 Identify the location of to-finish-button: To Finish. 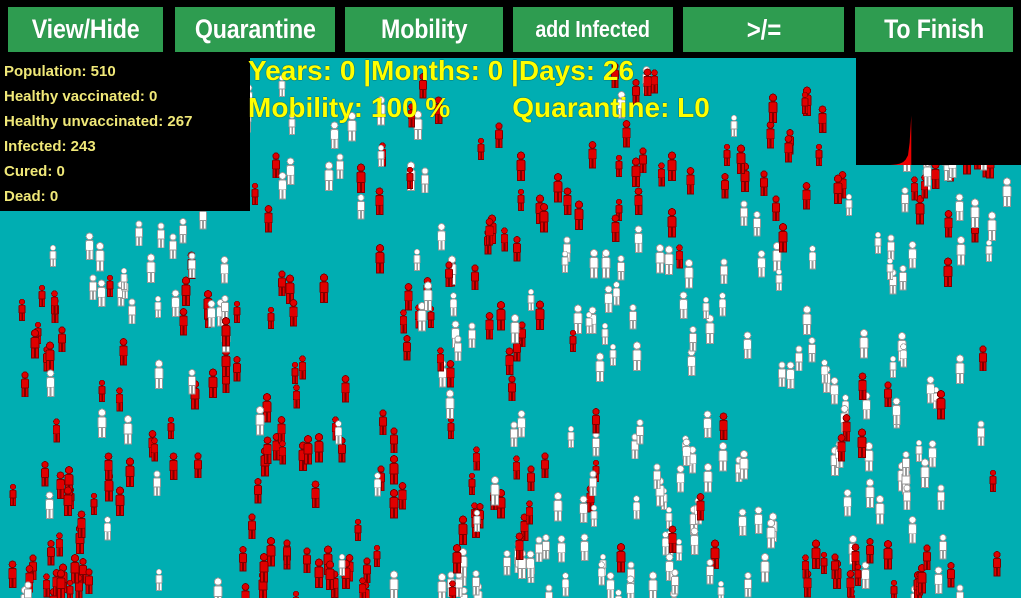
(934, 29).